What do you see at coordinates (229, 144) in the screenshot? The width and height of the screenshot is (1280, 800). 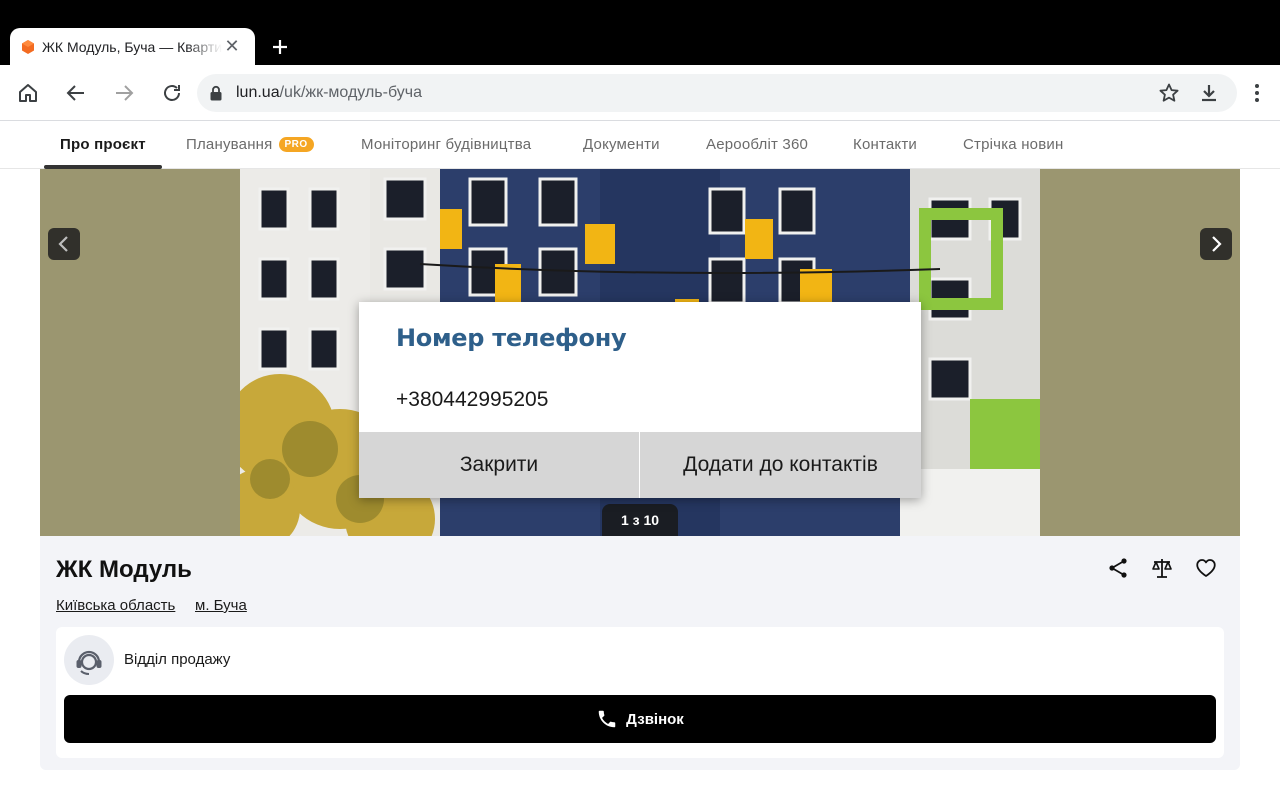 I see `tab-planning-label: Планування` at bounding box center [229, 144].